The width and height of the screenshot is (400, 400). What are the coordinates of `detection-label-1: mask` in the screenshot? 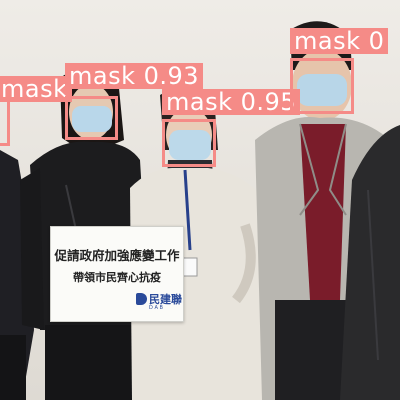 It's located at (36, 89).